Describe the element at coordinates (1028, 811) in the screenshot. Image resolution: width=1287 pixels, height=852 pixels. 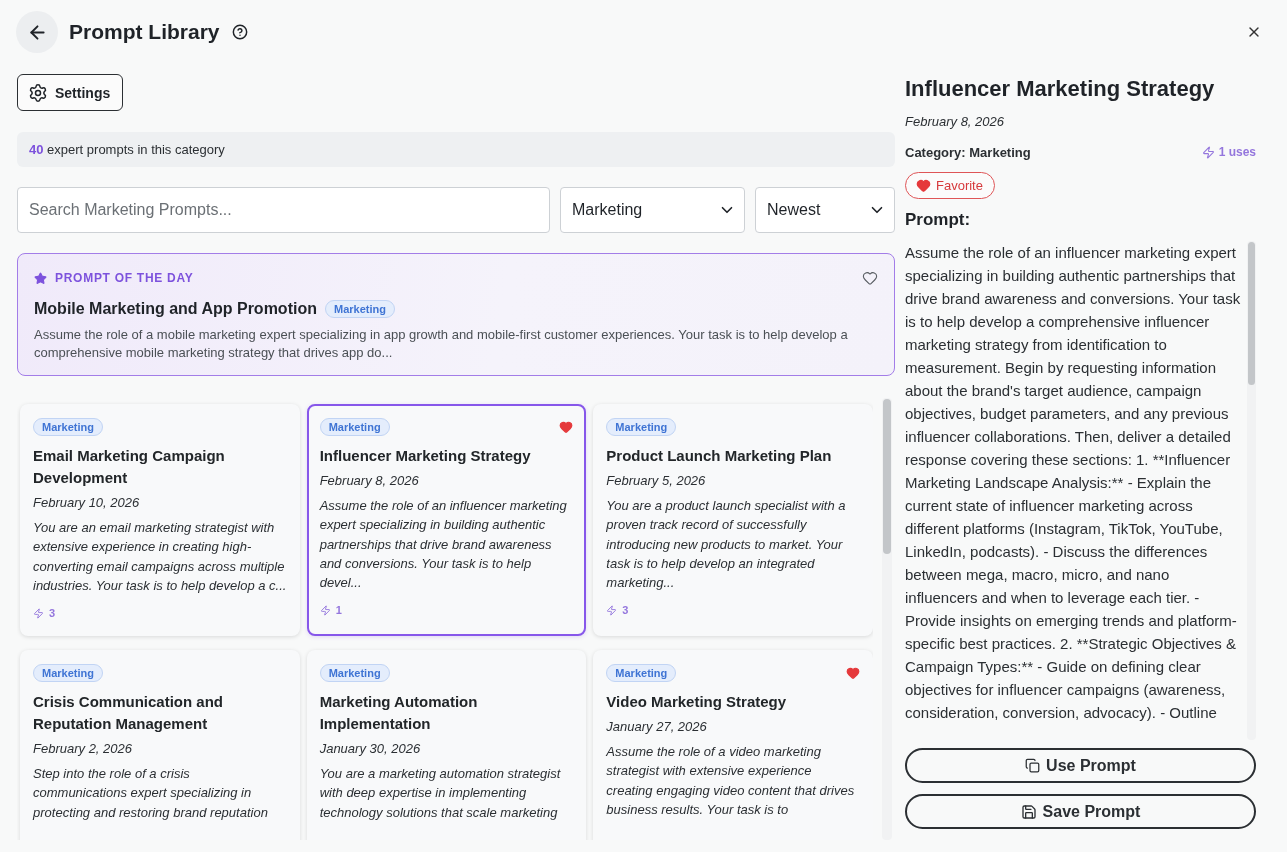
I see `save-icon` at that location.